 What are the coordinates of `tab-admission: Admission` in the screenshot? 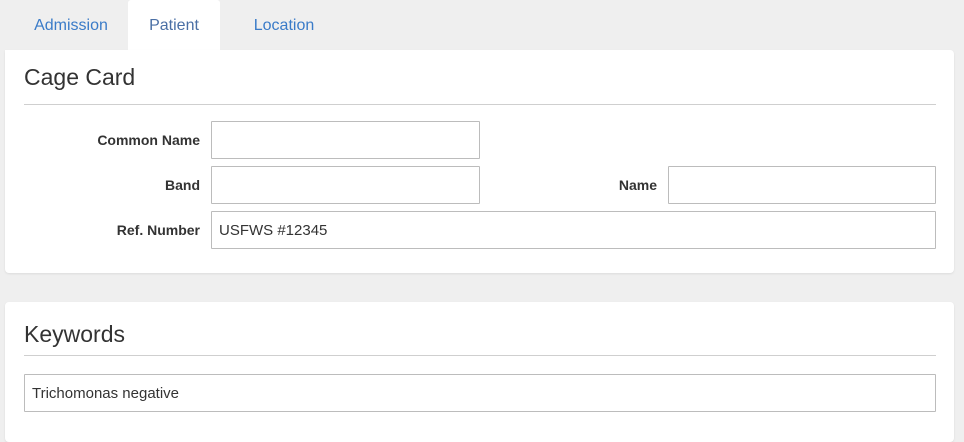 It's located at (71, 25).